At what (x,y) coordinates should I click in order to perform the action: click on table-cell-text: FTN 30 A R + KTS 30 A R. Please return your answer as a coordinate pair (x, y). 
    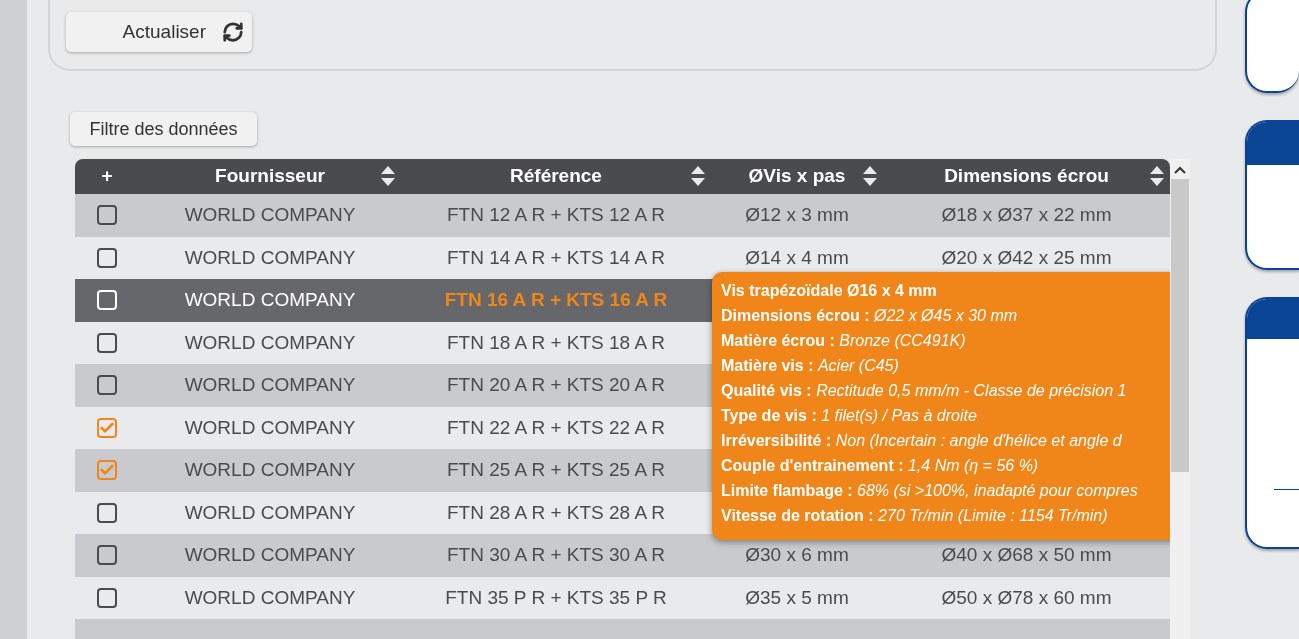
    Looking at the image, I should click on (556, 555).